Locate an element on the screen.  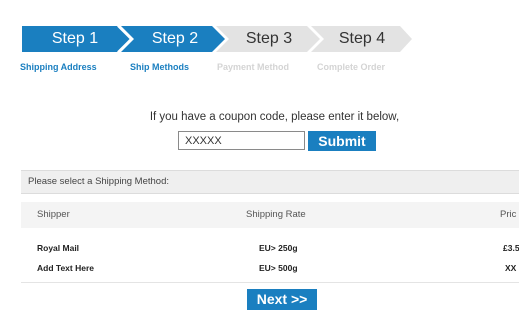
shipping-price: XX is located at coordinates (511, 268).